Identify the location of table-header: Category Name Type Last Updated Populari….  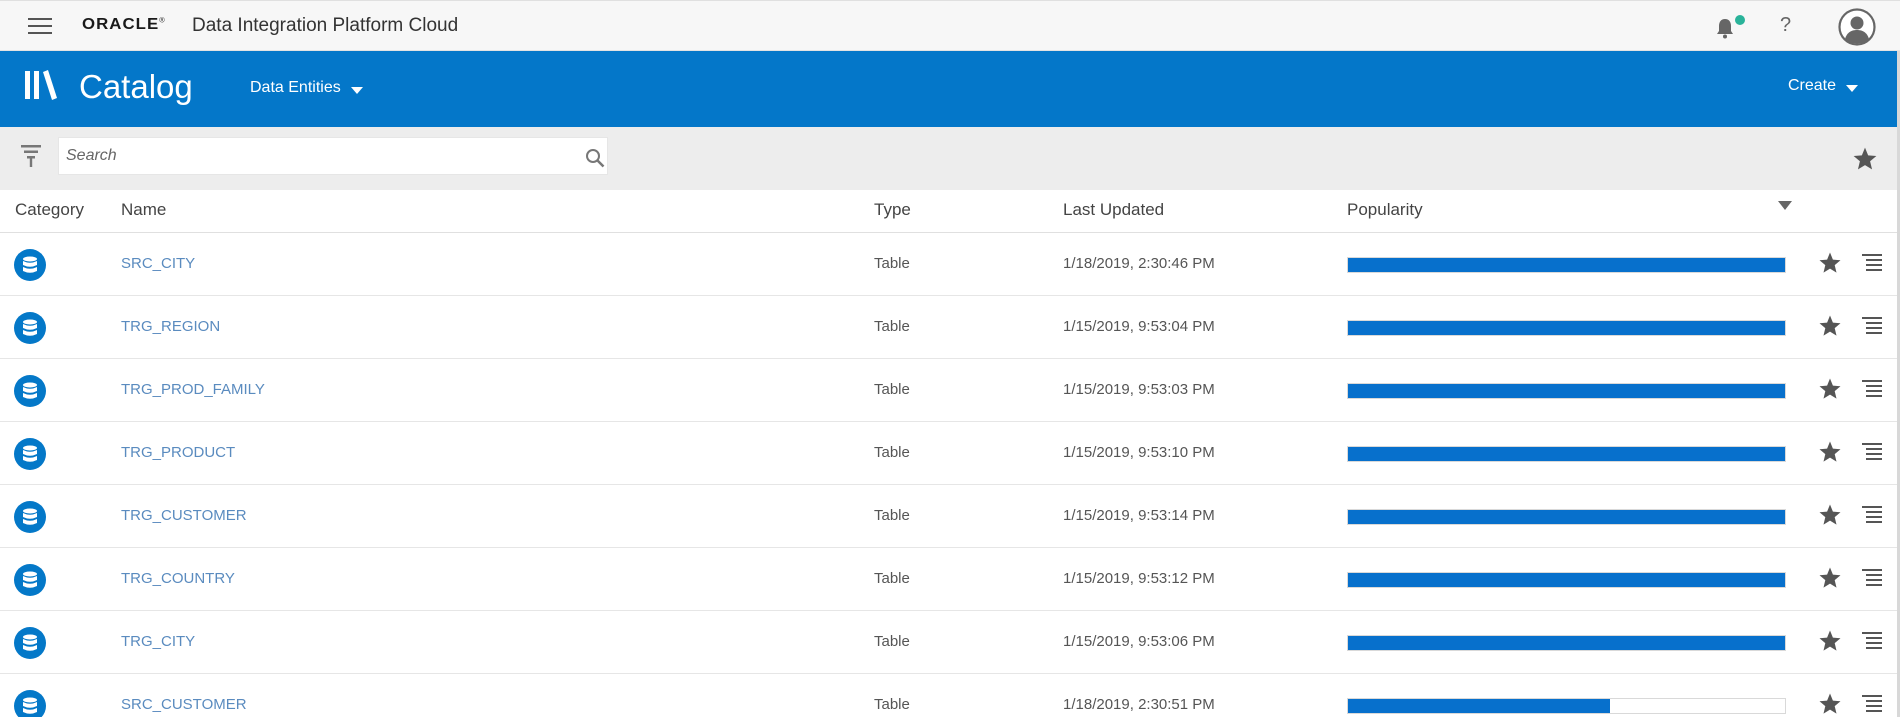
(948, 211).